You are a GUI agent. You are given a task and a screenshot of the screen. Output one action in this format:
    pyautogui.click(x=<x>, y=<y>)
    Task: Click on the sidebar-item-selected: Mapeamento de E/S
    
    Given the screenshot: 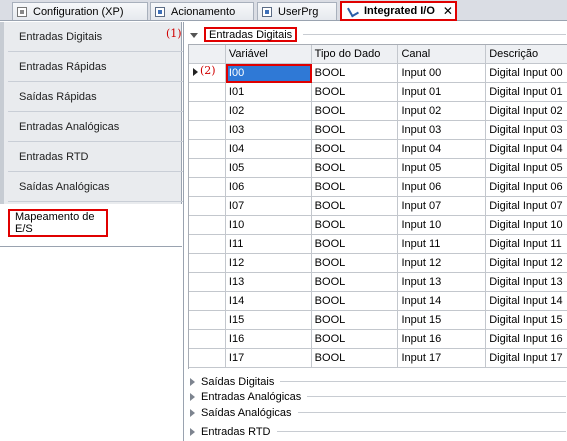 What is the action you would take?
    pyautogui.click(x=58, y=223)
    